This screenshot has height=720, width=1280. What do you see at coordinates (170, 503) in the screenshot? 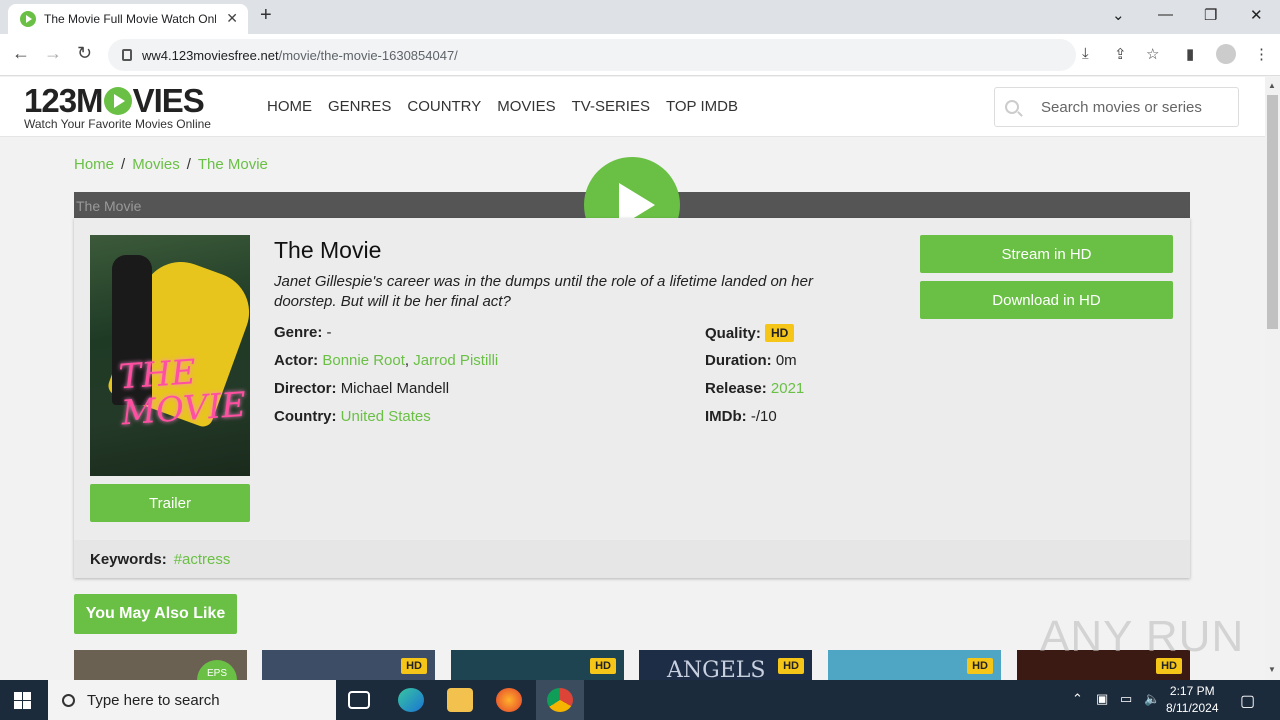
I see `trailer-button: Trailer` at bounding box center [170, 503].